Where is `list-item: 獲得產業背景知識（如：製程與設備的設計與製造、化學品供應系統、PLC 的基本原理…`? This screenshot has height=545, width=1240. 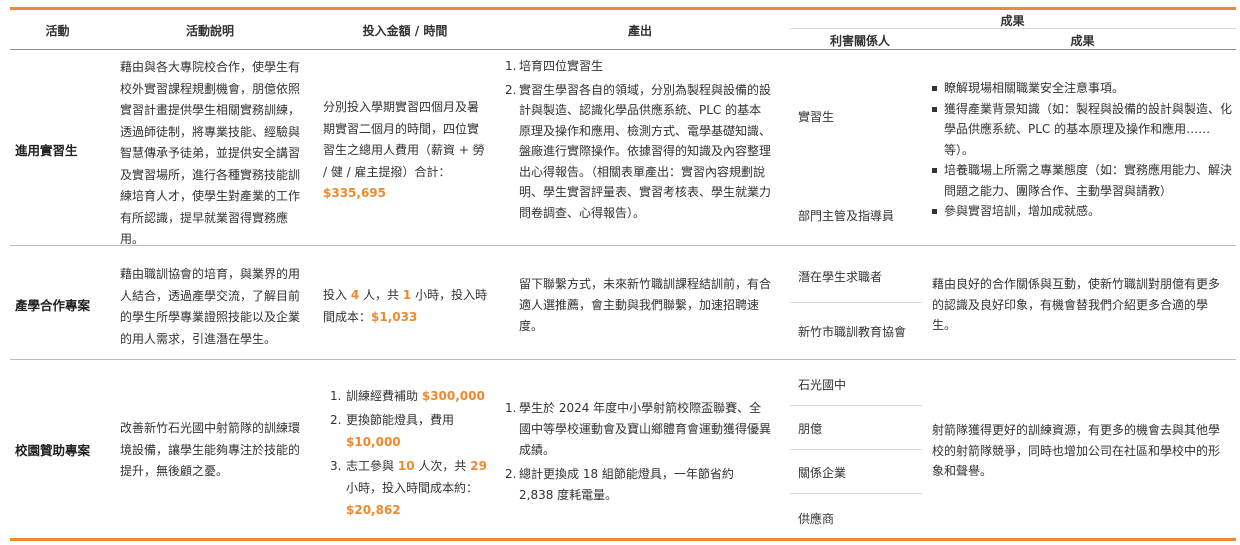 list-item: 獲得產業背景知識（如：製程與設備的設計與製造、化學品供應系統、PLC 的基本原理… is located at coordinates (1081, 130).